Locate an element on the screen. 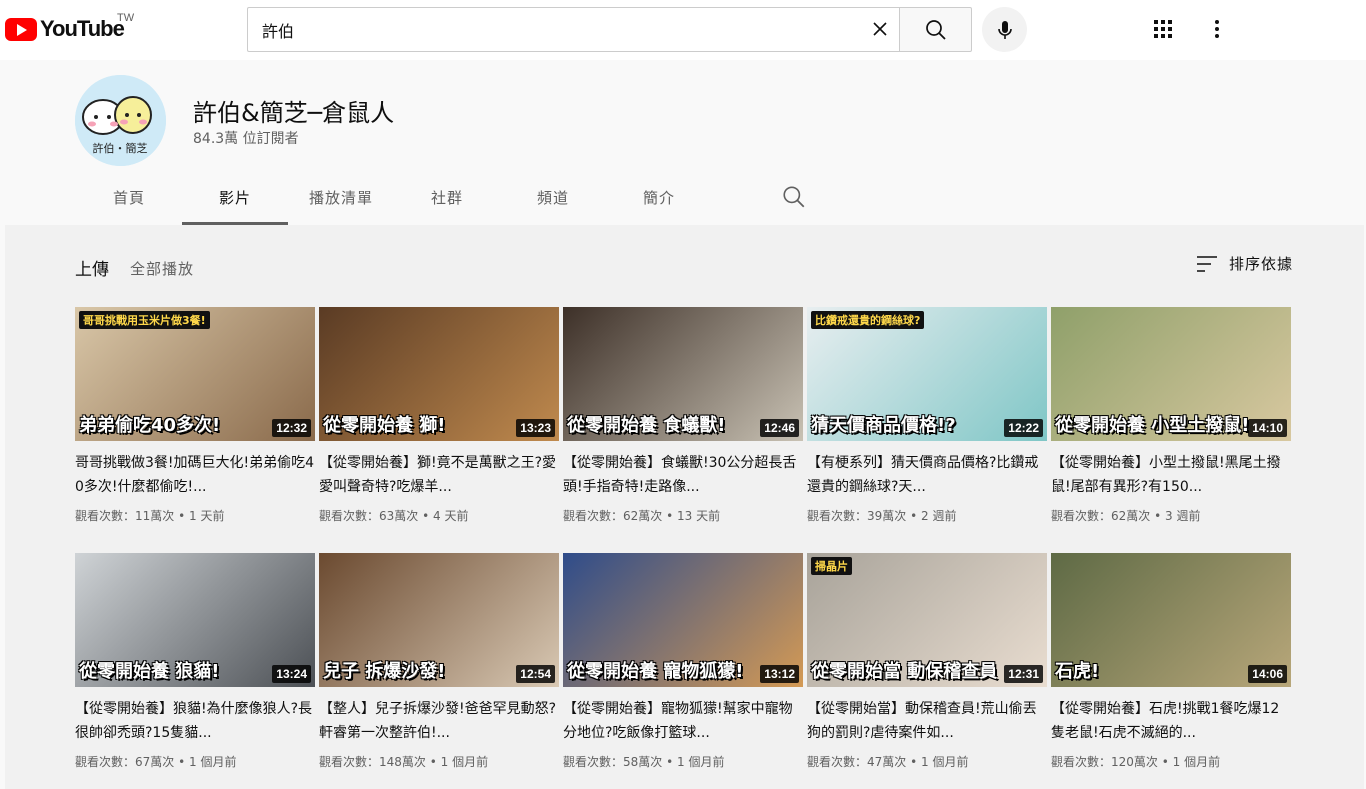 The width and height of the screenshot is (1366, 789). video-thumbnail: 兒子 拆爆沙發! 12:54 is located at coordinates (439, 620).